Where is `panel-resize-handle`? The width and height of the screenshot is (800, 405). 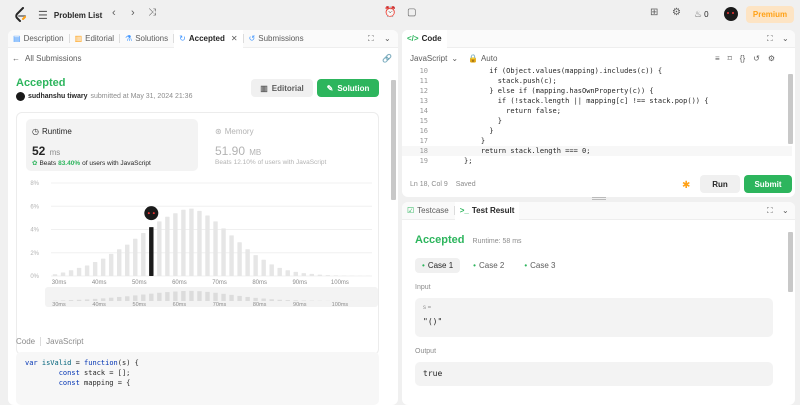 panel-resize-handle is located at coordinates (599, 198).